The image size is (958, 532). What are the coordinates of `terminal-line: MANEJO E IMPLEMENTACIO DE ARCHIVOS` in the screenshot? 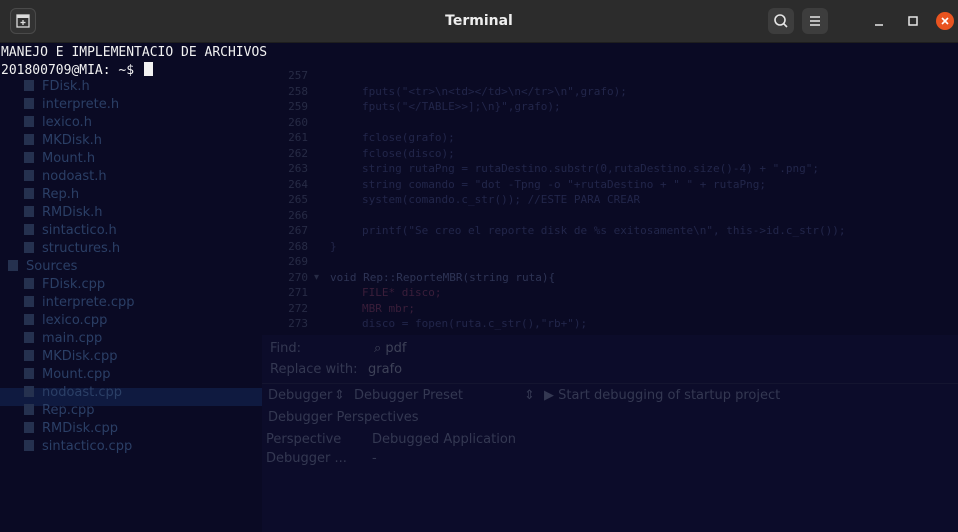 It's located at (134, 52).